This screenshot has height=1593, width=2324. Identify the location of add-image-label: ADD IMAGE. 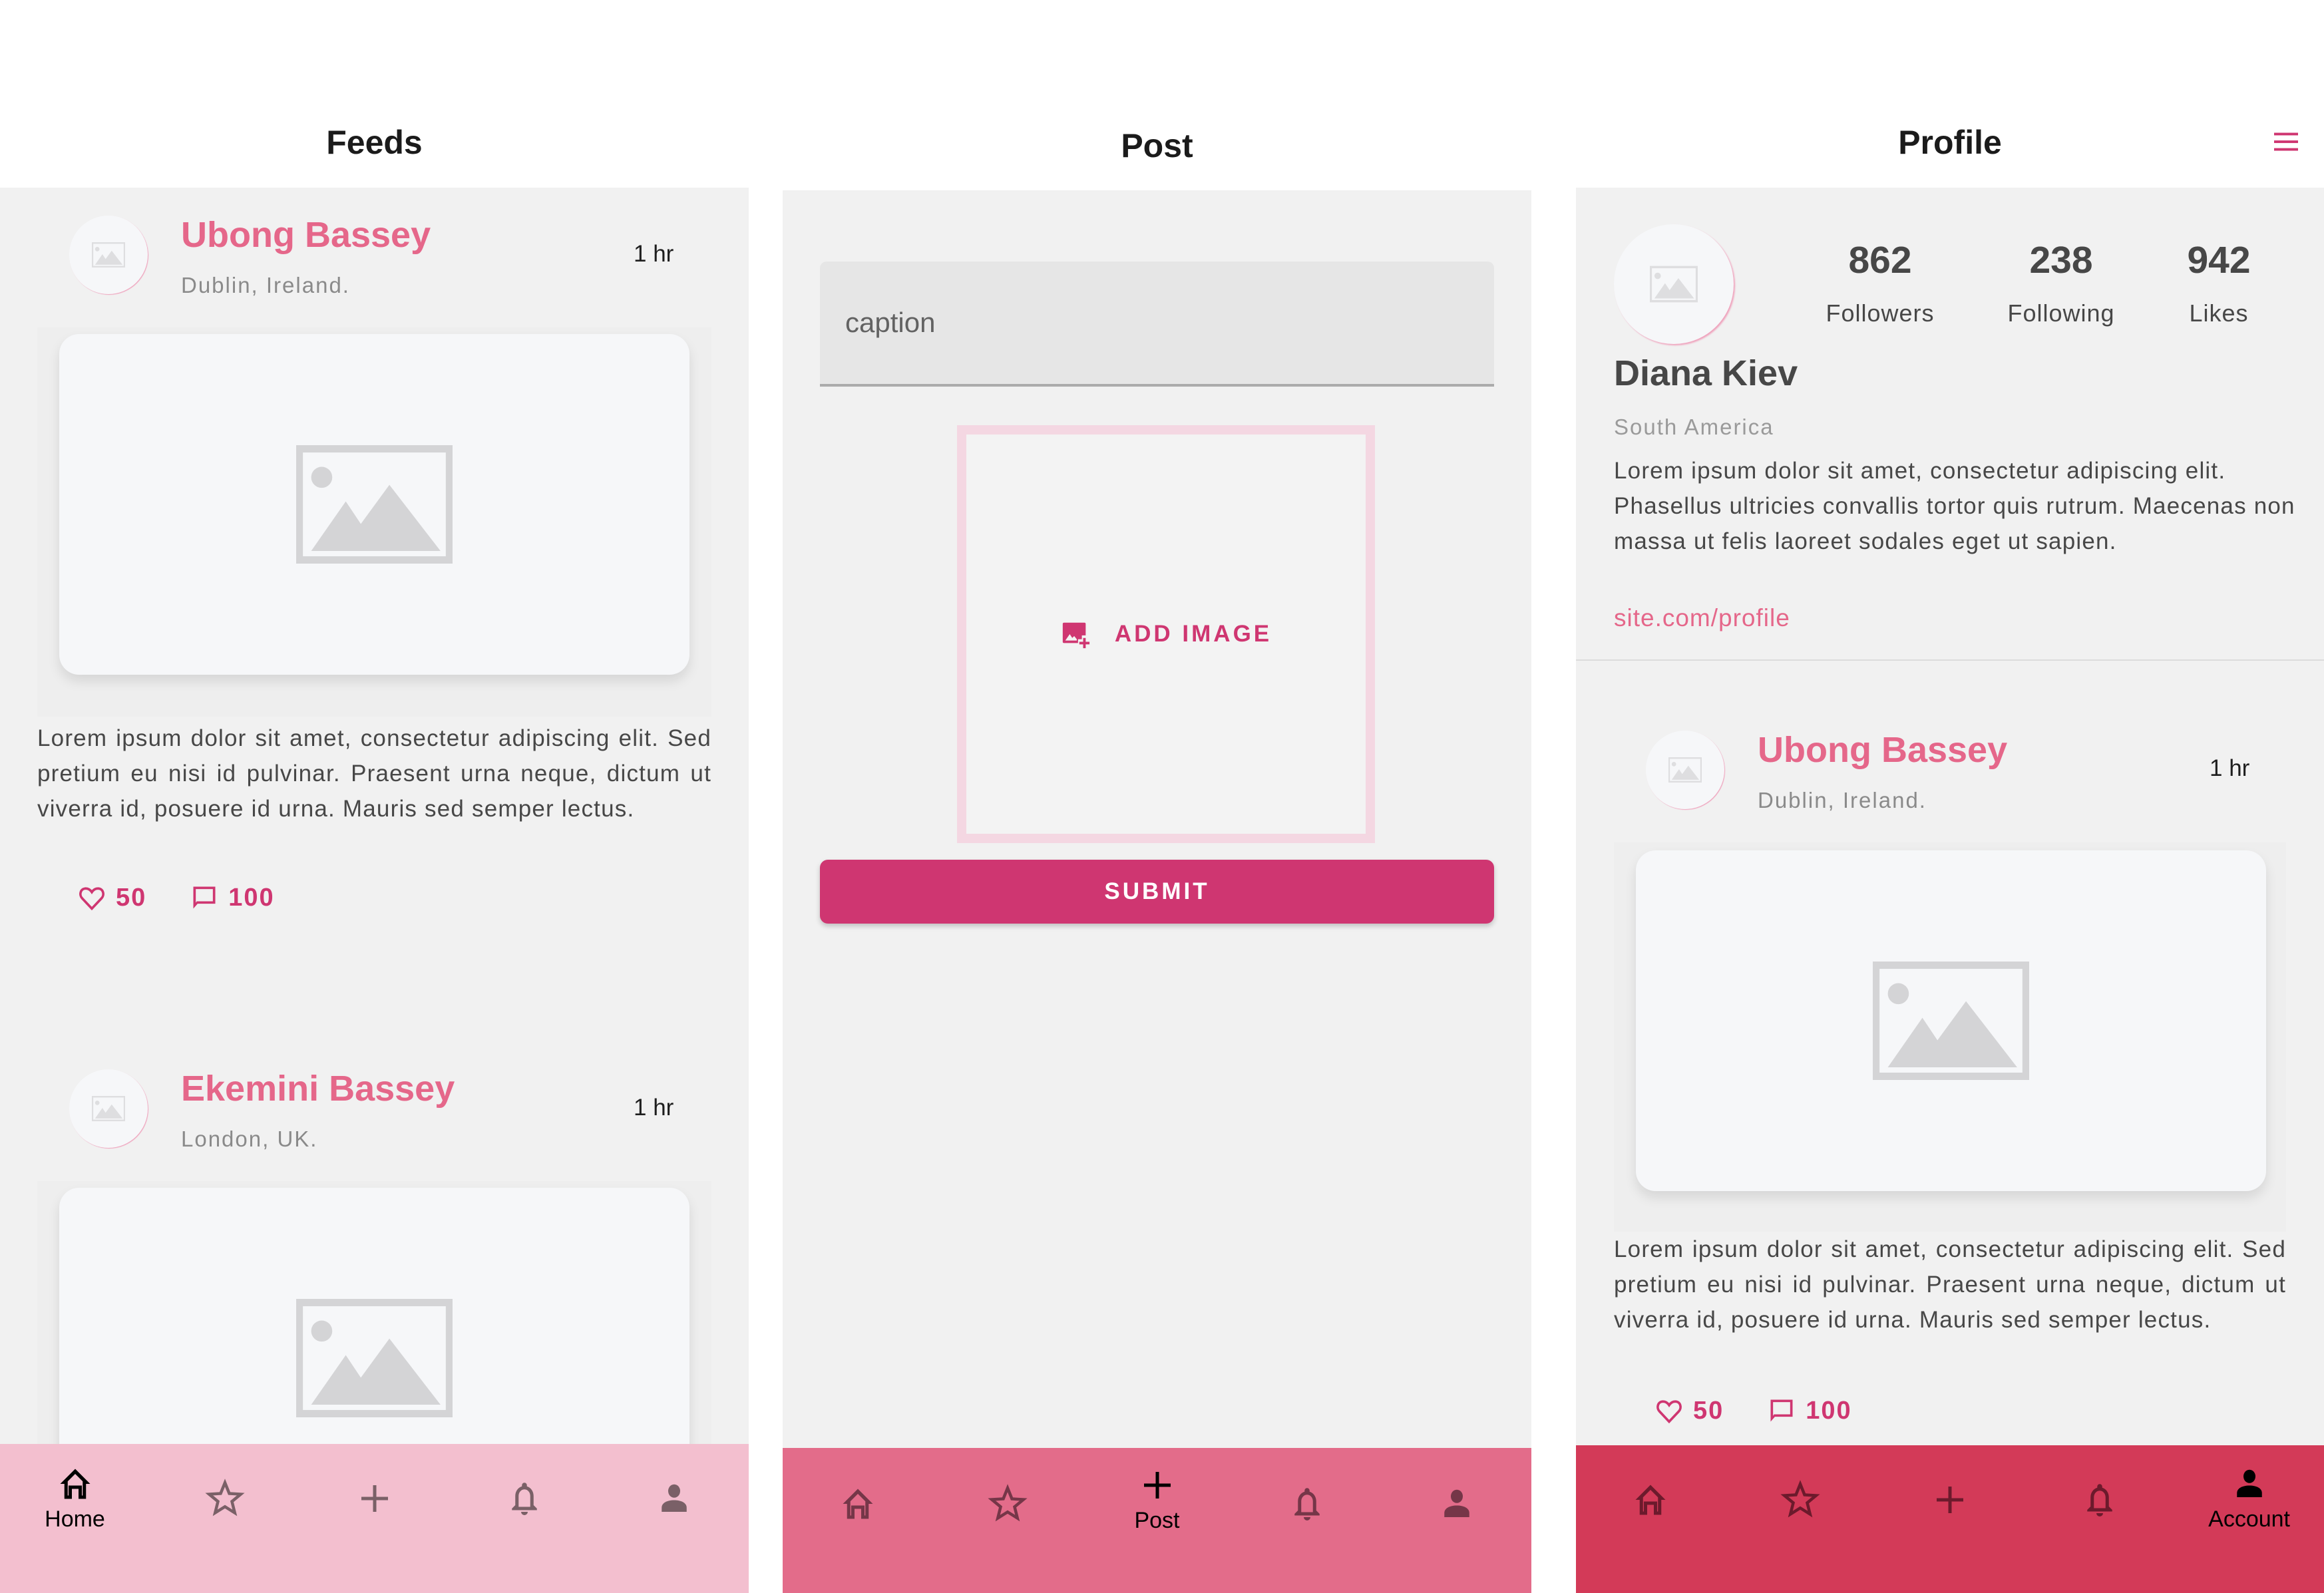
(1193, 634).